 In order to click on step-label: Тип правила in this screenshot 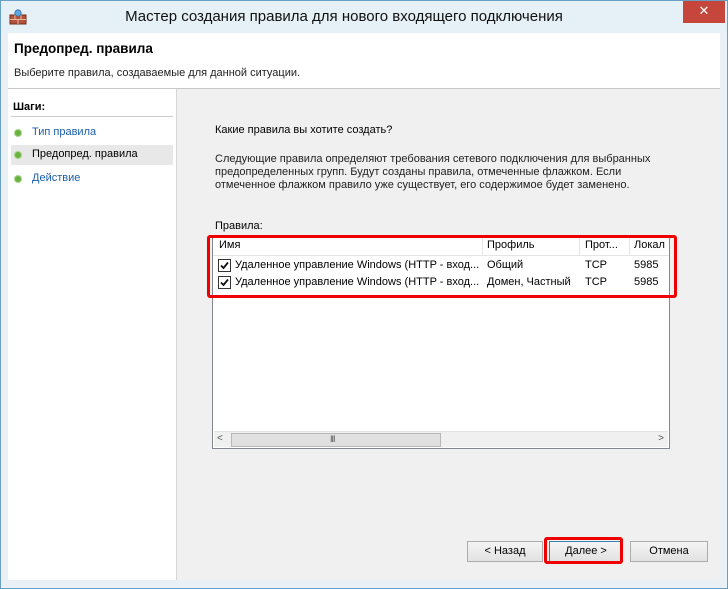, I will do `click(64, 132)`.